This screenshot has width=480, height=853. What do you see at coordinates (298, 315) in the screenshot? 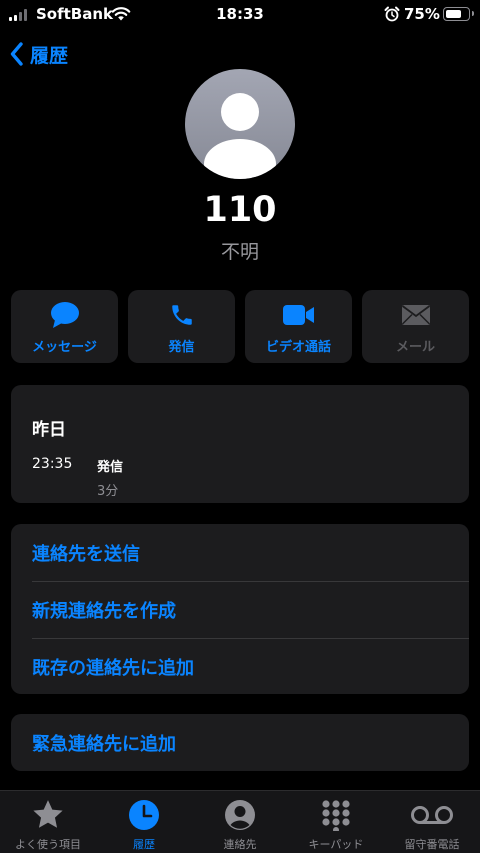
I see `video-icon` at bounding box center [298, 315].